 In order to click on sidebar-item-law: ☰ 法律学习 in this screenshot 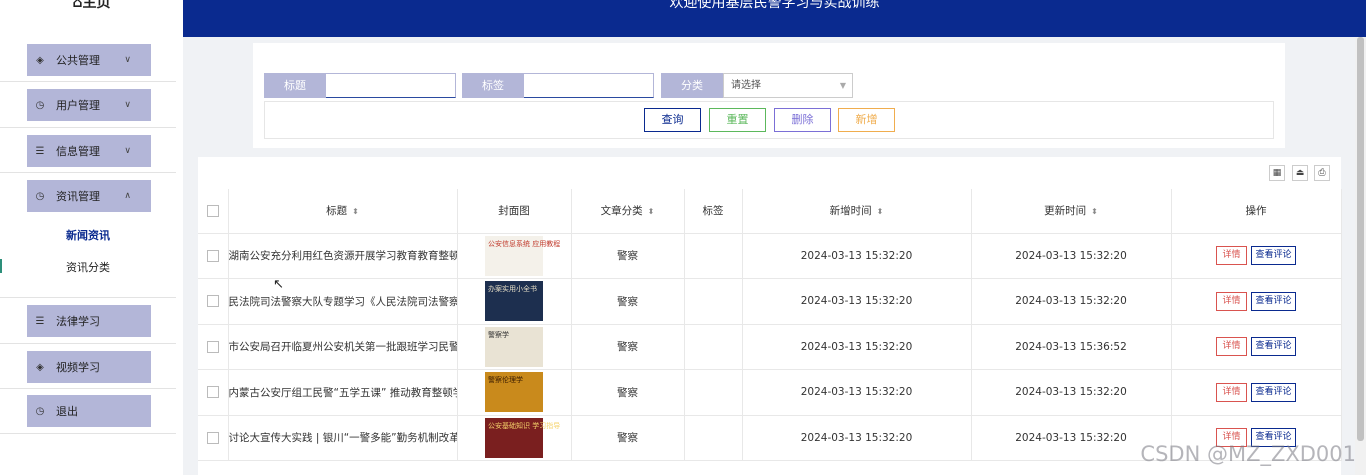, I will do `click(89, 321)`.